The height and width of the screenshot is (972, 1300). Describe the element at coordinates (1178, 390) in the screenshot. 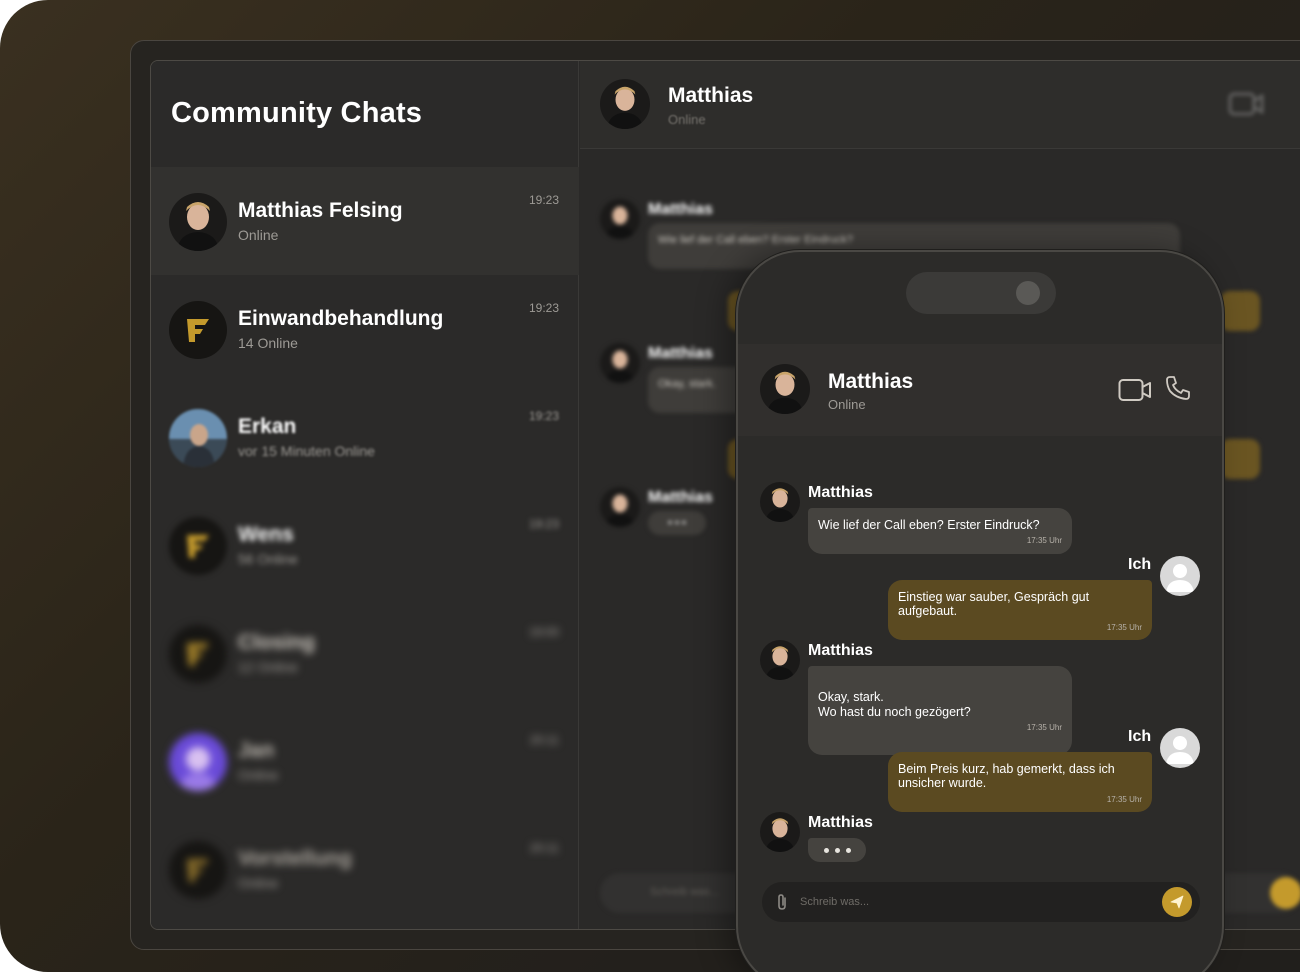

I see `phone-call-icon` at that location.